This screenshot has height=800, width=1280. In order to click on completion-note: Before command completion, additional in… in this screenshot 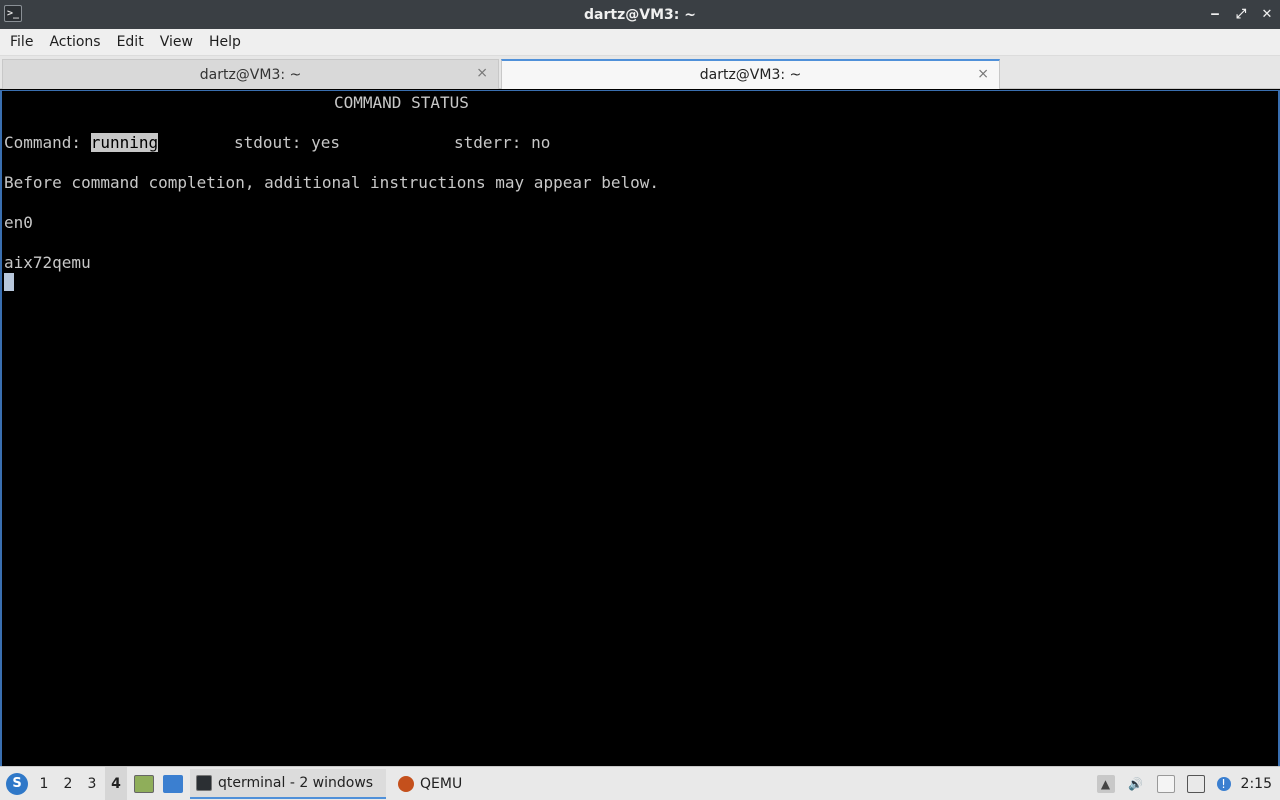, I will do `click(332, 182)`.